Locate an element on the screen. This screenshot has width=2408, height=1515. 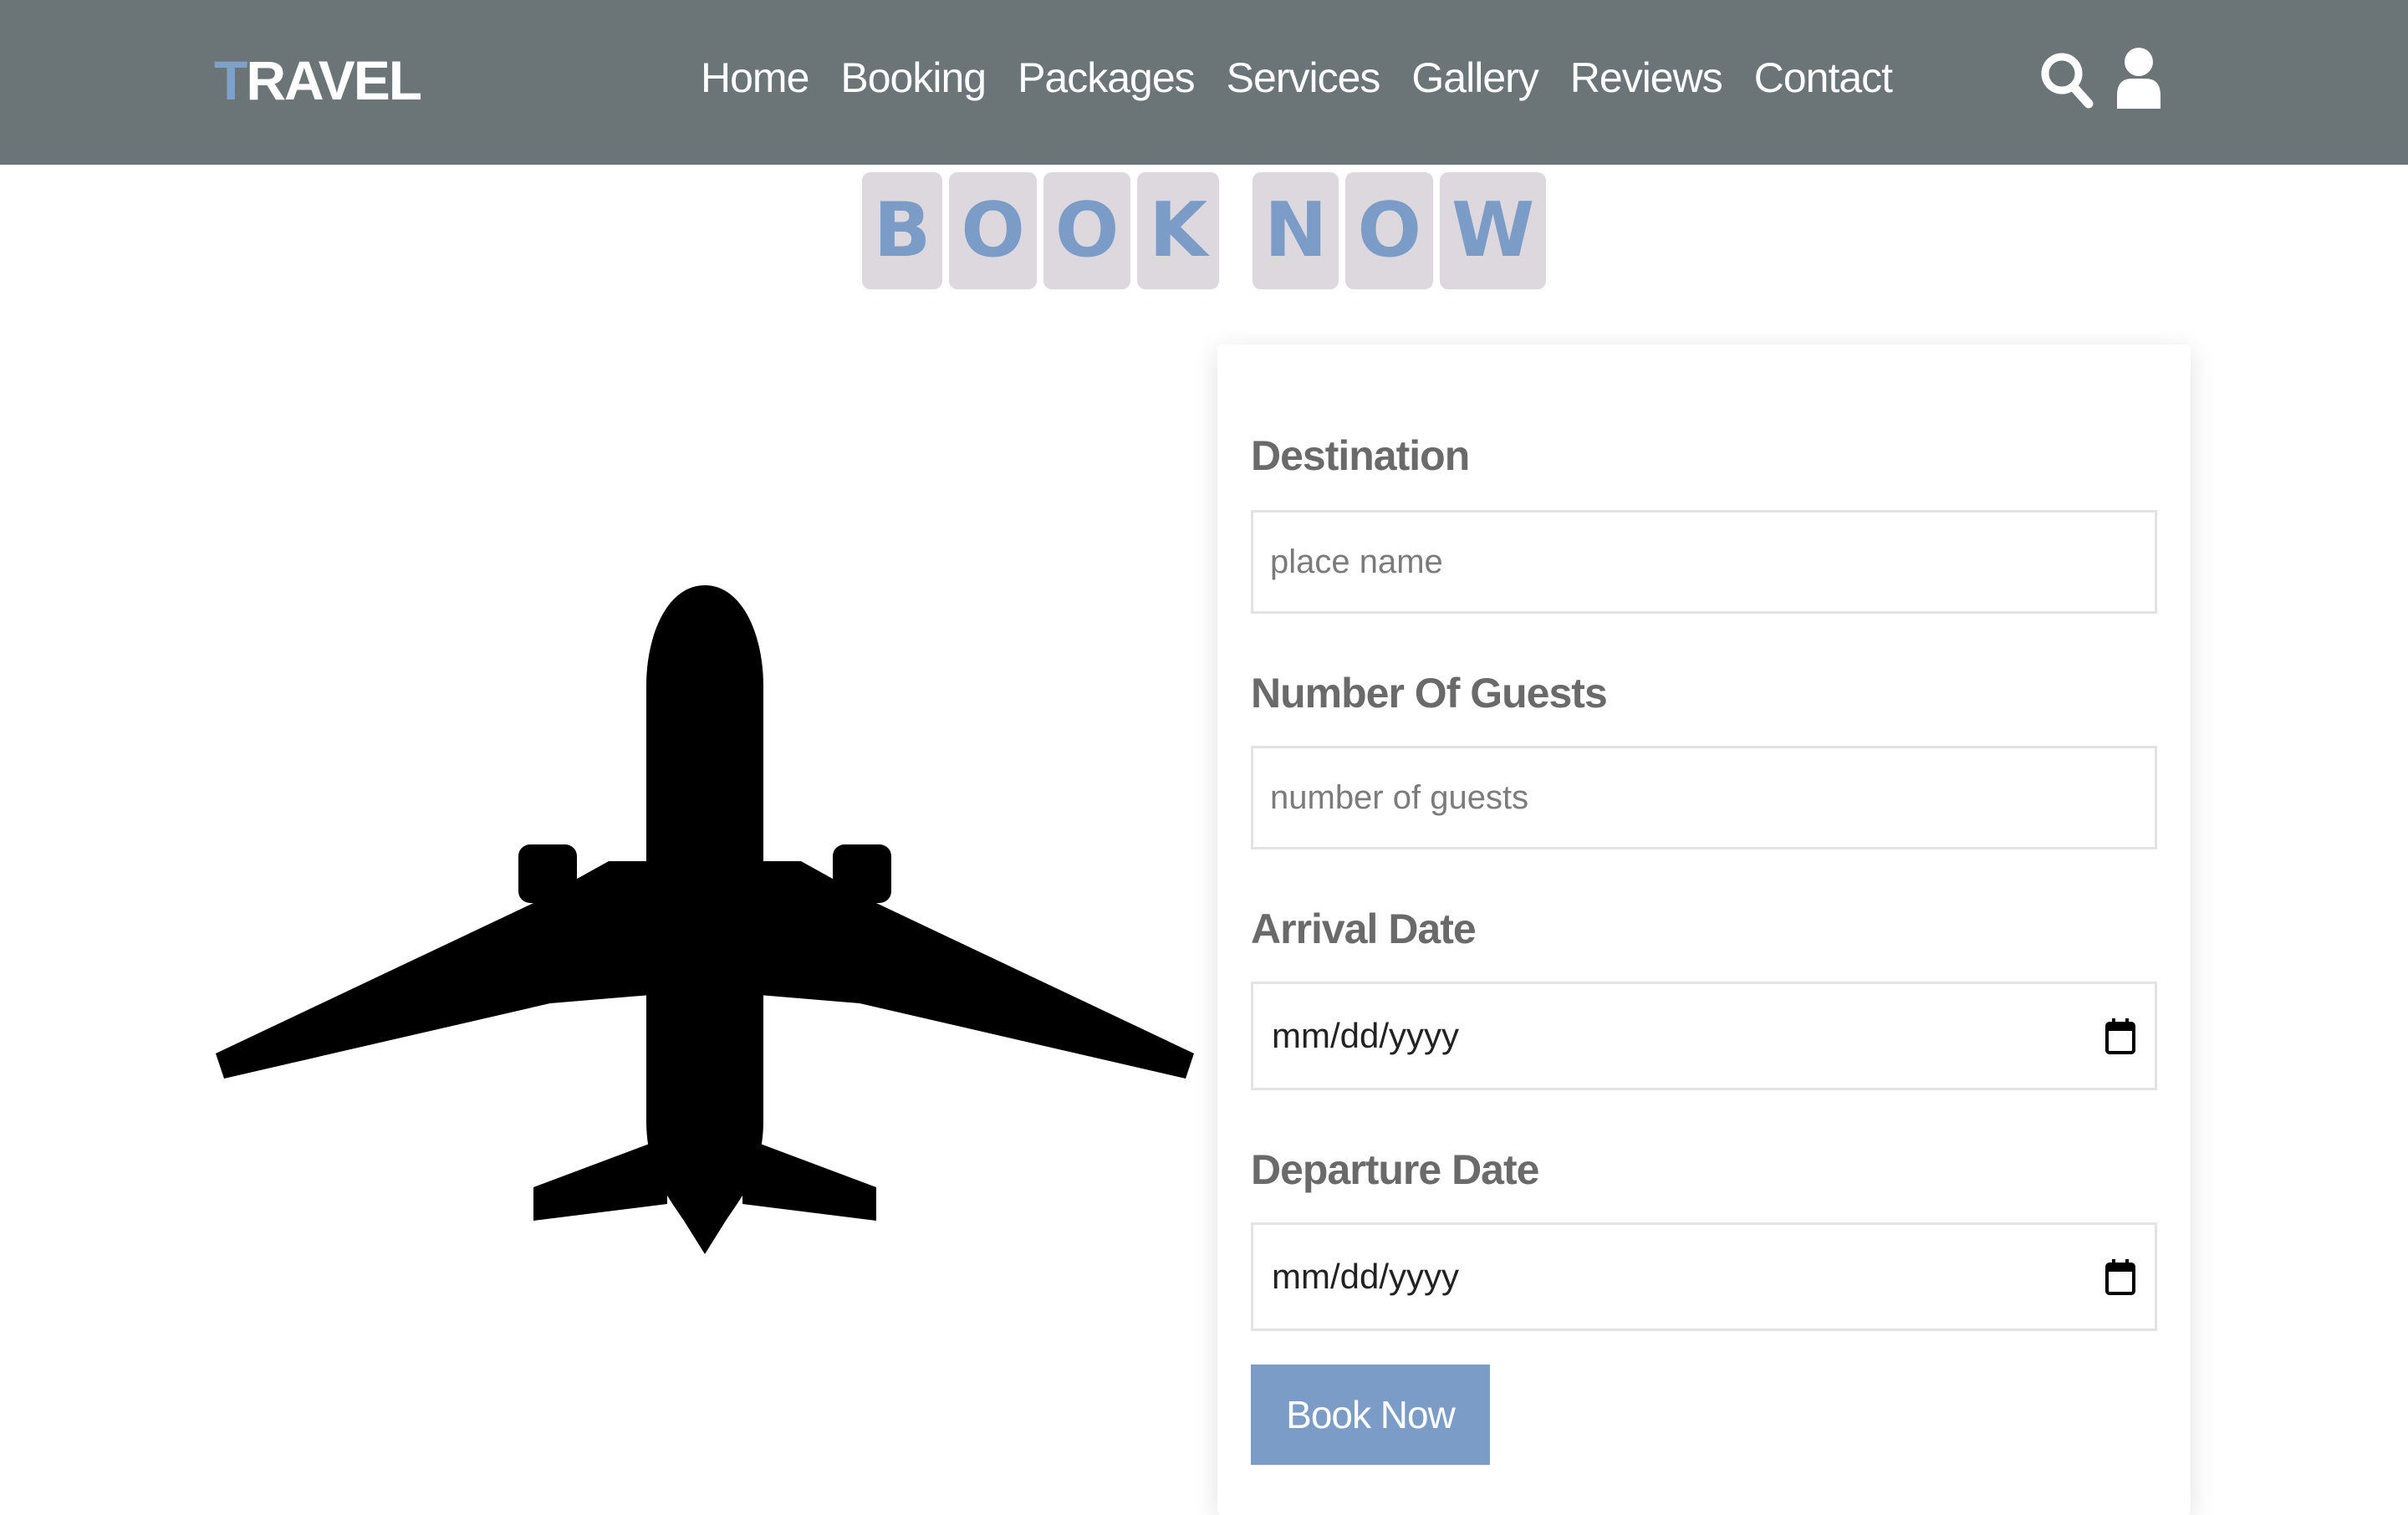
departure-date-input: mm/dd/yyyy is located at coordinates (1704, 1276).